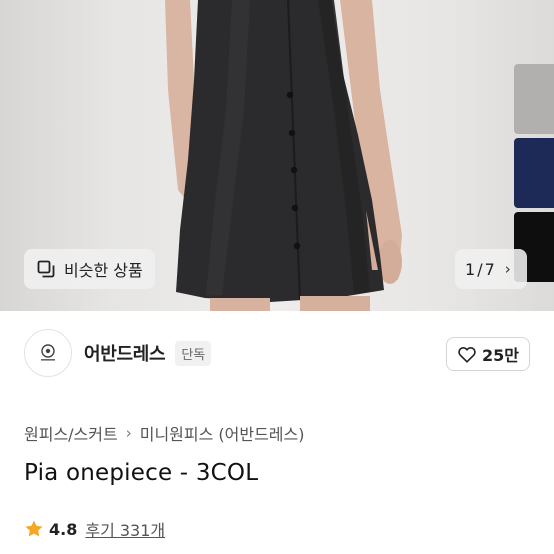 The image size is (554, 554). What do you see at coordinates (534, 173) in the screenshot?
I see `color-swatch-navy` at bounding box center [534, 173].